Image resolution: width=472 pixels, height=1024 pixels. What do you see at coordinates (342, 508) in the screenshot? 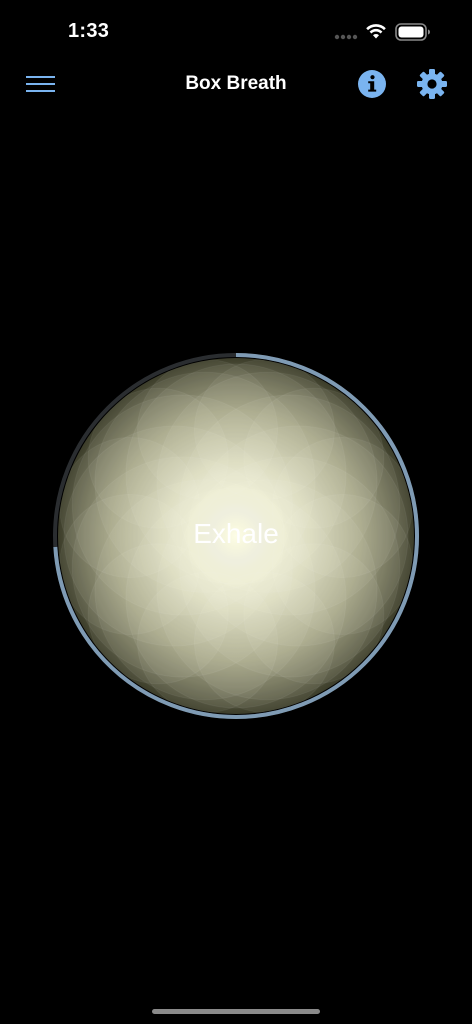
I see `flower-petal` at bounding box center [342, 508].